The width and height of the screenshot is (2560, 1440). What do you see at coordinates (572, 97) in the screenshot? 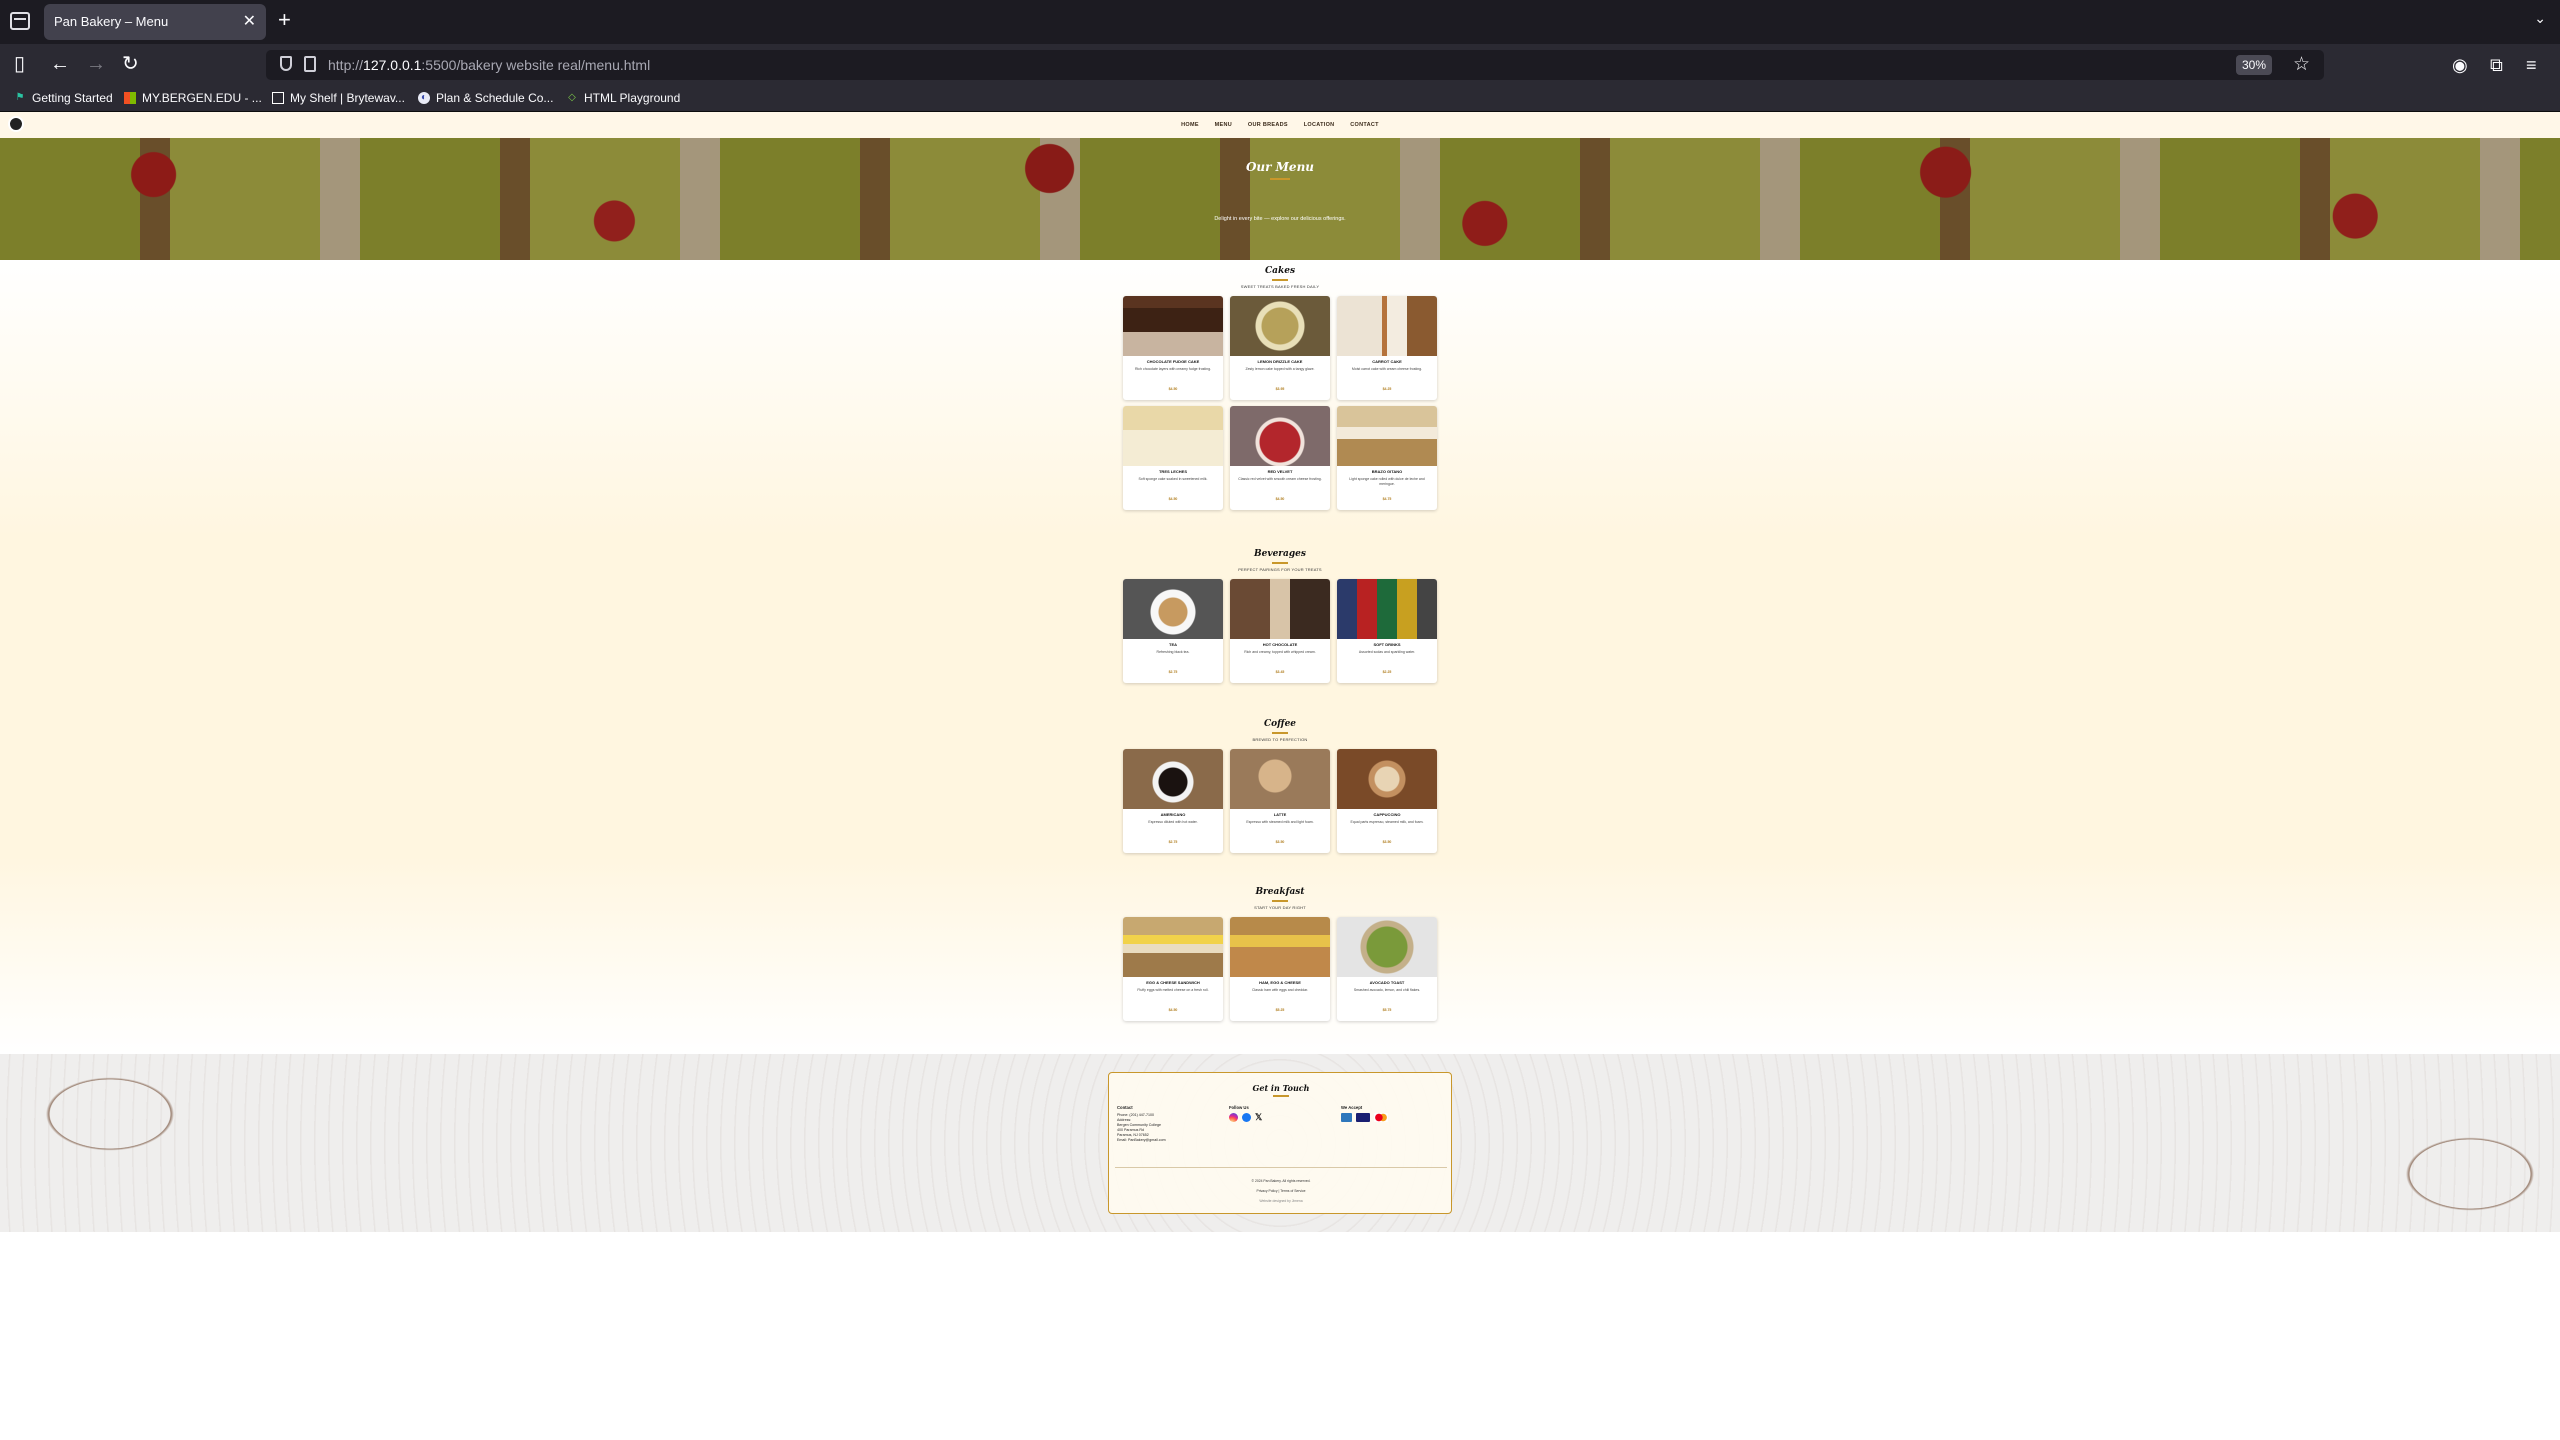
I see `code-icon: ◇` at bounding box center [572, 97].